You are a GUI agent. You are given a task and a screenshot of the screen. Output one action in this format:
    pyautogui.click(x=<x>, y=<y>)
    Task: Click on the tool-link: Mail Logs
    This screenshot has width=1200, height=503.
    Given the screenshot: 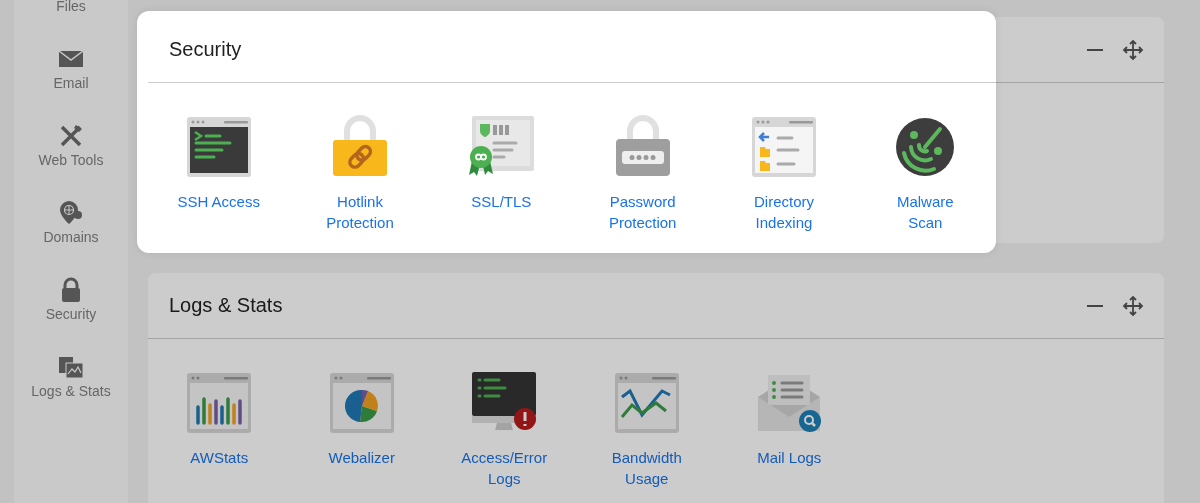 What is the action you would take?
    pyautogui.click(x=789, y=457)
    